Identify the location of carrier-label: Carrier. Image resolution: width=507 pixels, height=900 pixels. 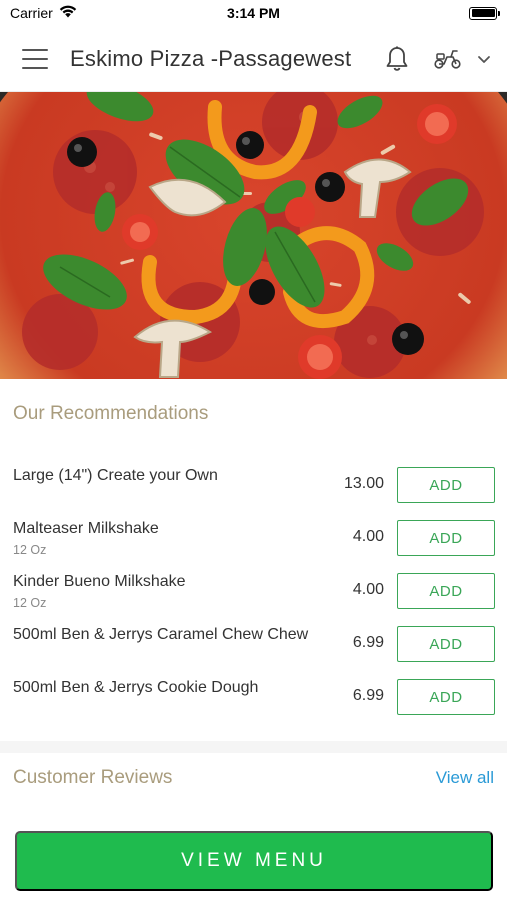
(31, 13).